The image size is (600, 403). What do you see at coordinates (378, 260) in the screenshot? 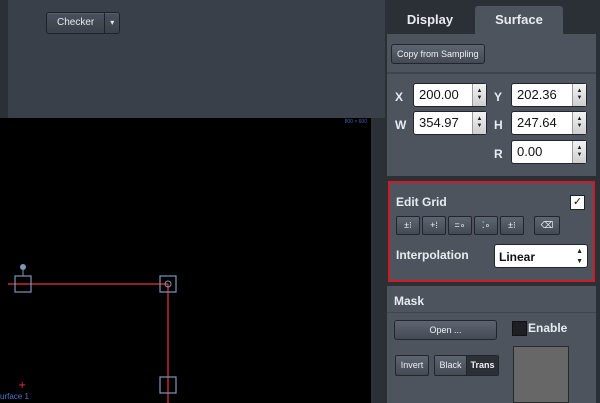
I see `canvas-side-bar` at bounding box center [378, 260].